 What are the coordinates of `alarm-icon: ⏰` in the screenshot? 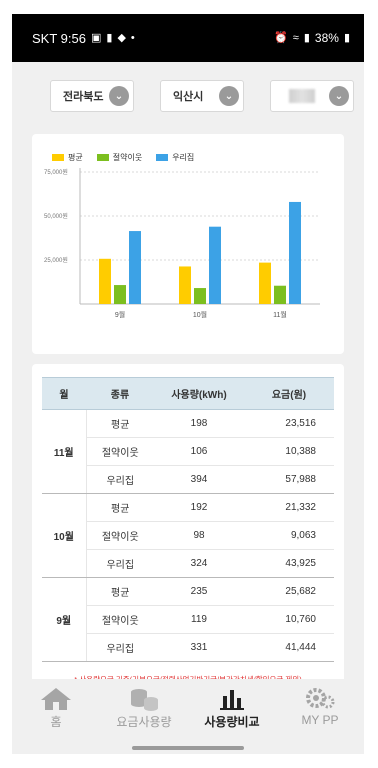 It's located at (281, 37).